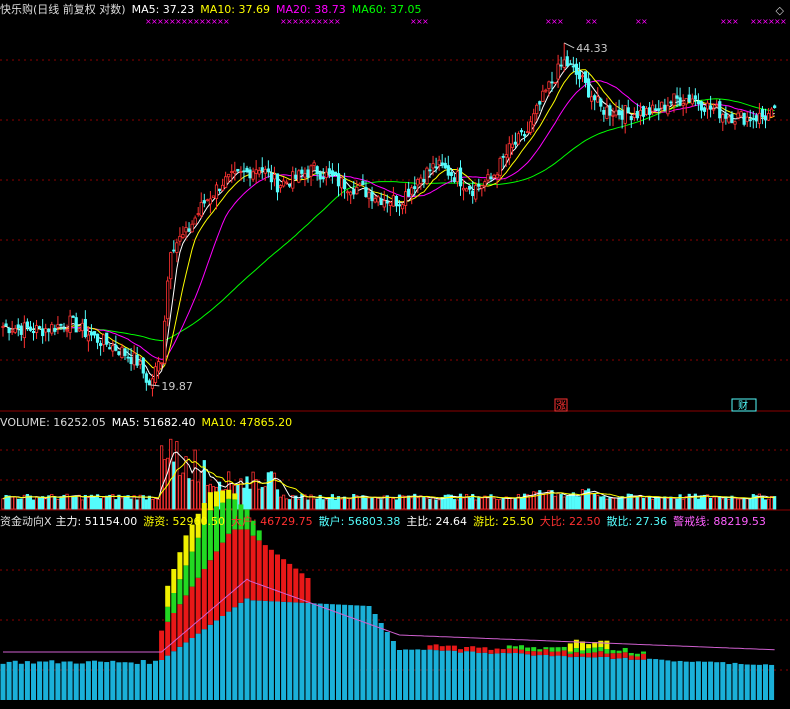  Describe the element at coordinates (153, 422) in the screenshot. I see `vol-ma5-value: MA5: 51682.40` at that location.